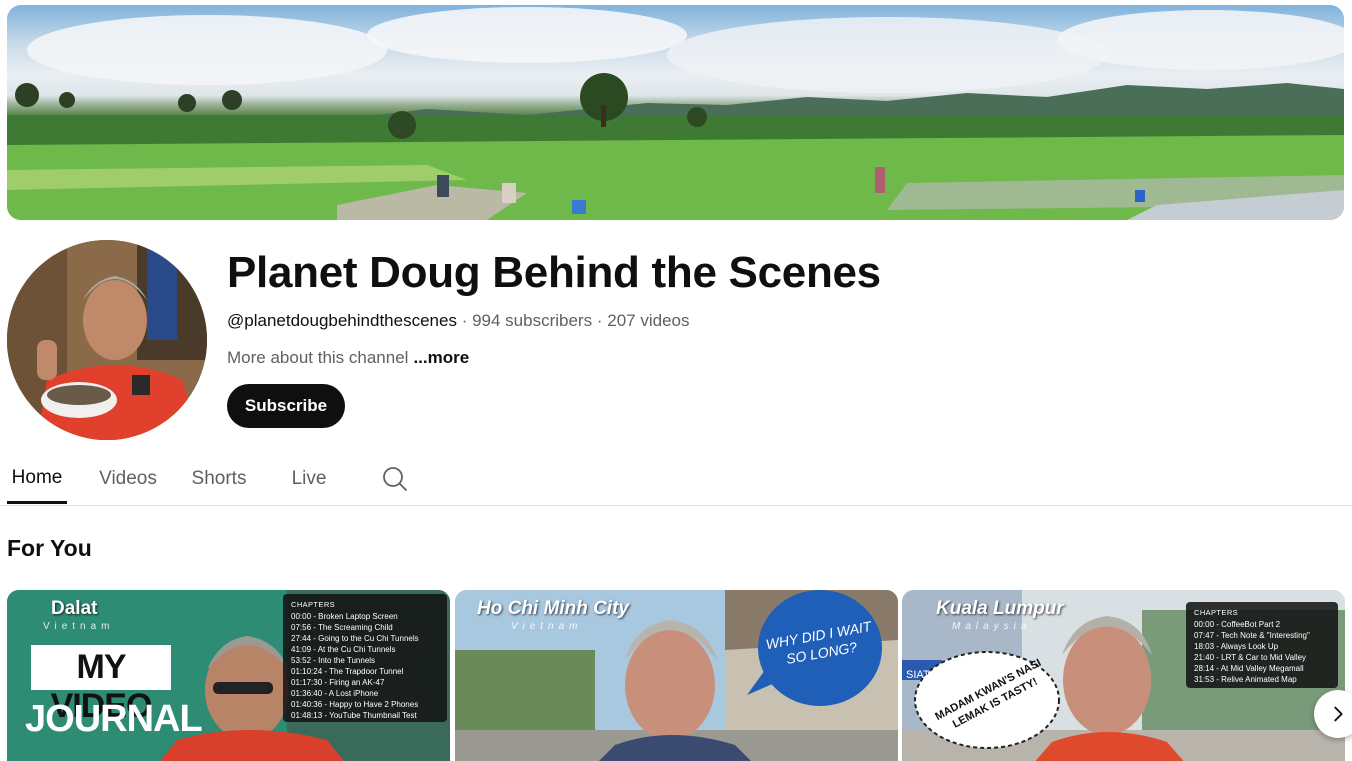  Describe the element at coordinates (37, 479) in the screenshot. I see `tab-home: Home` at that location.